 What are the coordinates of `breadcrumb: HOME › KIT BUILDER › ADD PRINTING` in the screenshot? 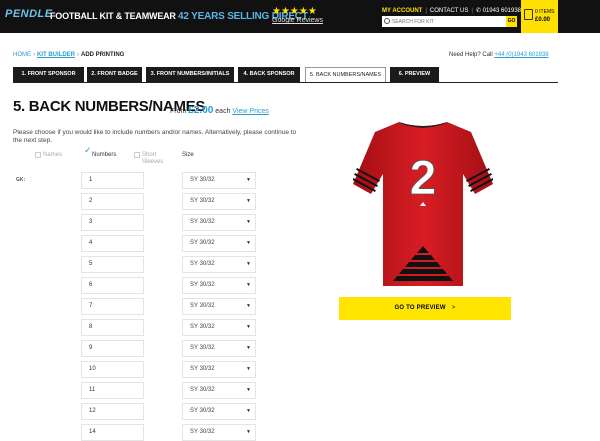 It's located at (69, 55).